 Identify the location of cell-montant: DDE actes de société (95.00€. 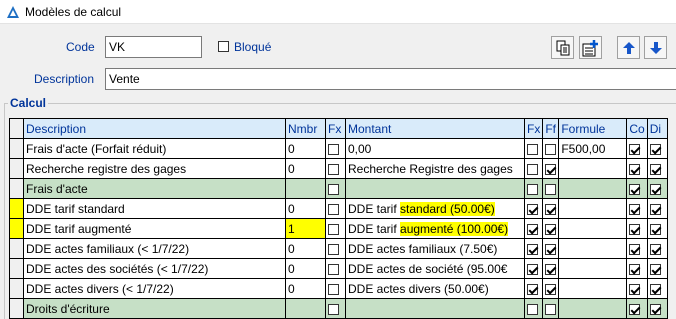
(435, 268).